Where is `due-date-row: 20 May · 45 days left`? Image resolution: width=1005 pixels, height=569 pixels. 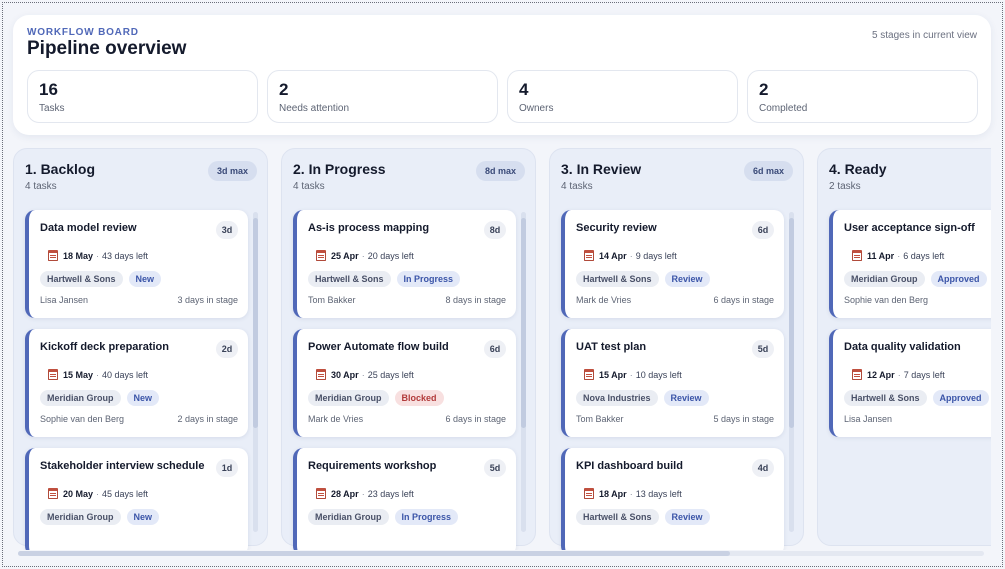 due-date-row: 20 May · 45 days left is located at coordinates (98, 493).